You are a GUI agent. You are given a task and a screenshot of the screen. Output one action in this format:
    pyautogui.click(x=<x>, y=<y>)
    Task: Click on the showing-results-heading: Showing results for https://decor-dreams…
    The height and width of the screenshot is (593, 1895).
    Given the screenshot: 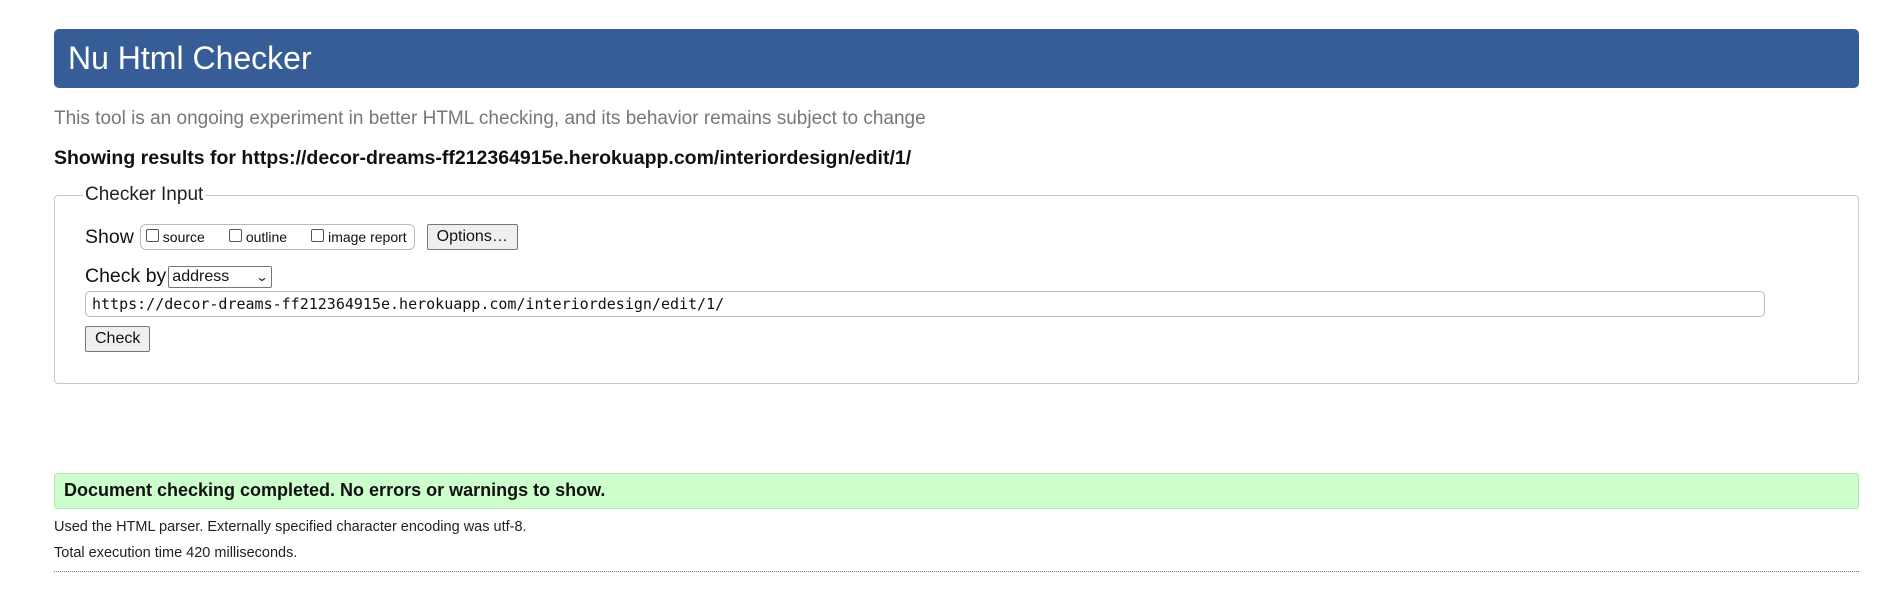 What is the action you would take?
    pyautogui.click(x=483, y=158)
    